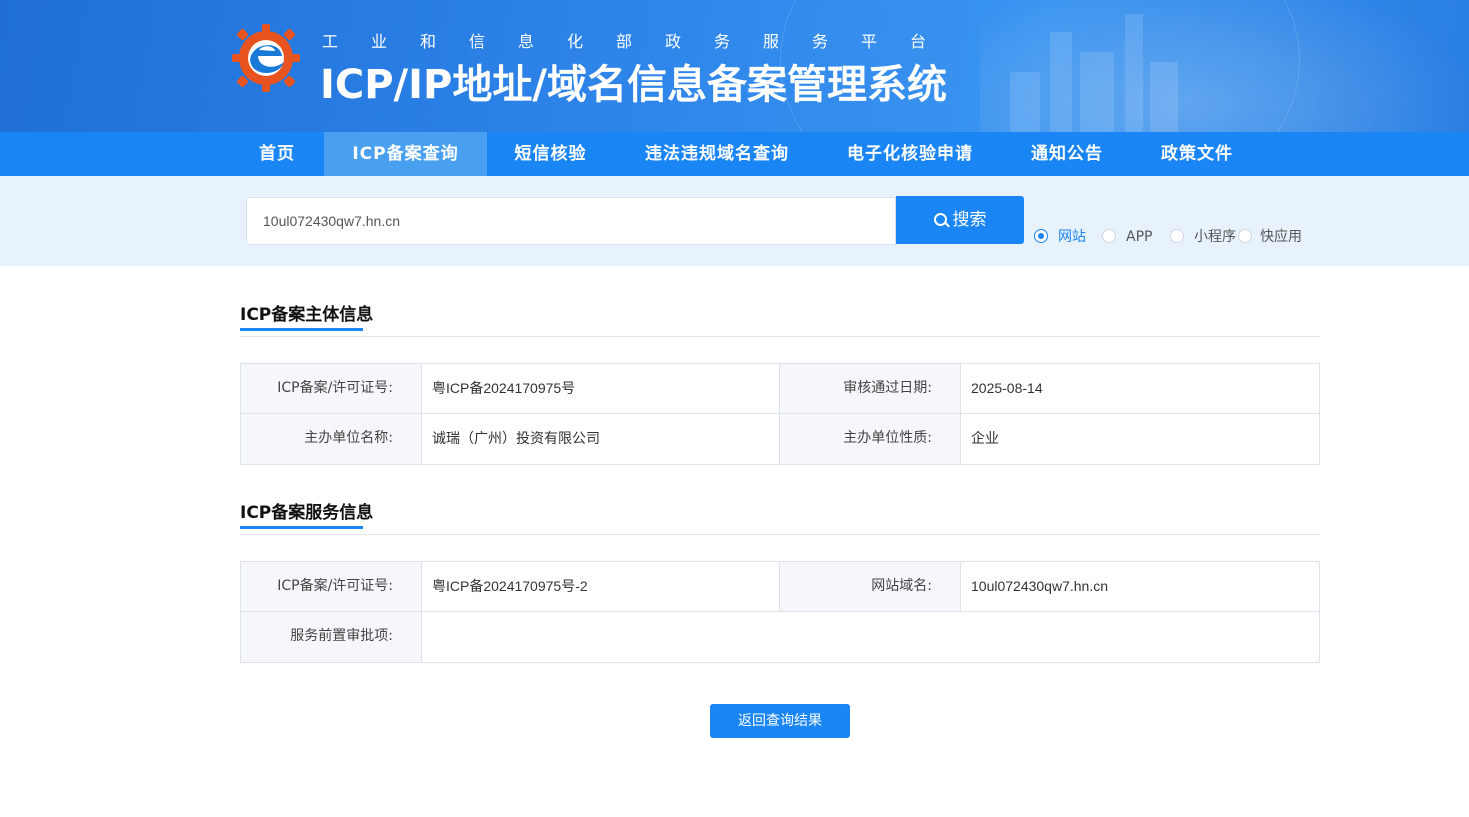  What do you see at coordinates (550, 154) in the screenshot?
I see `nav-item-sms-verify: 短信核验` at bounding box center [550, 154].